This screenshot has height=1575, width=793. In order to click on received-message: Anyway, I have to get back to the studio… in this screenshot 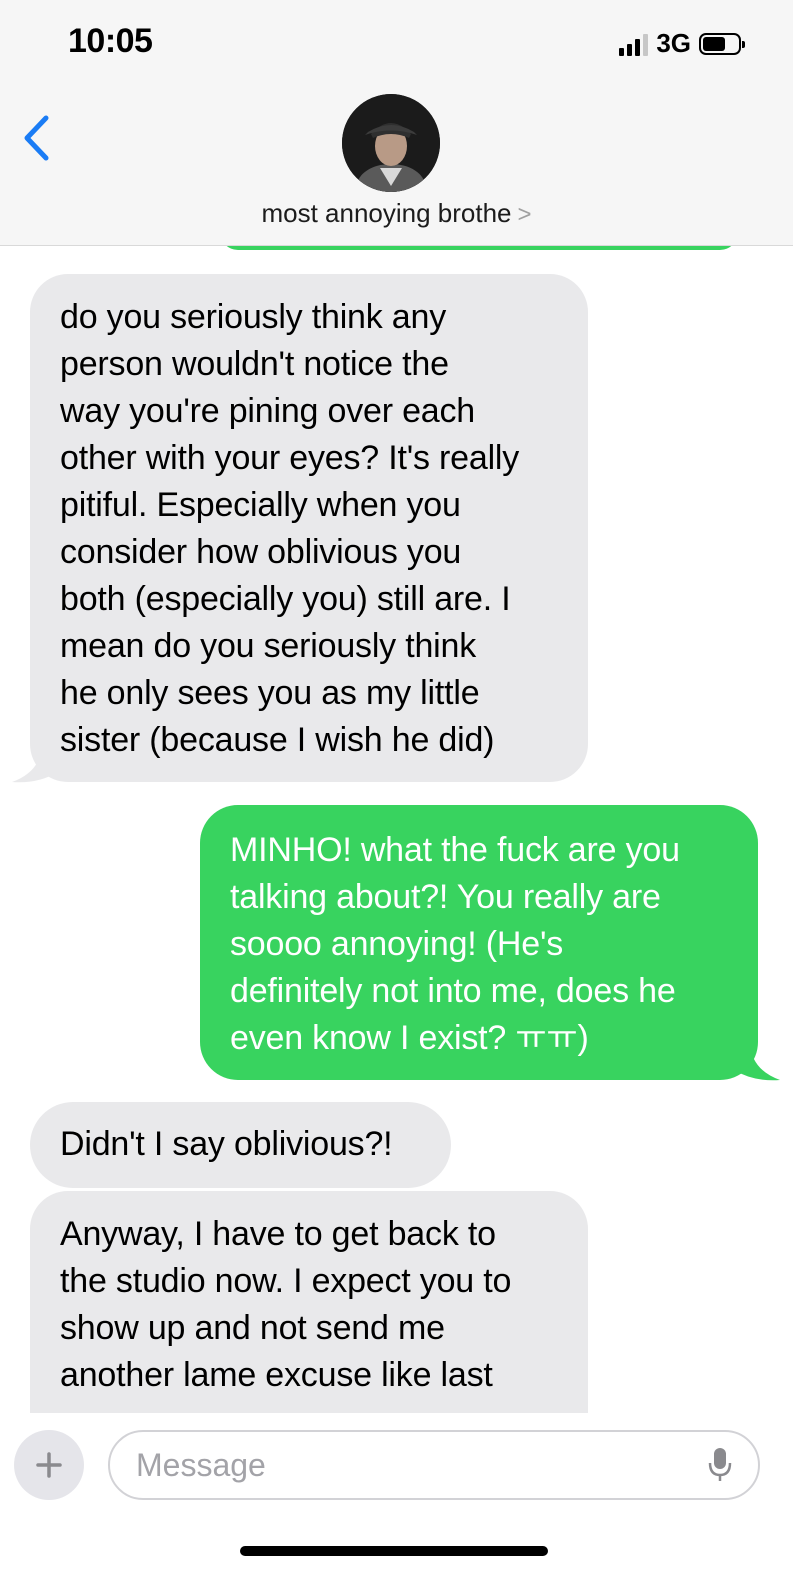, I will do `click(309, 1302)`.